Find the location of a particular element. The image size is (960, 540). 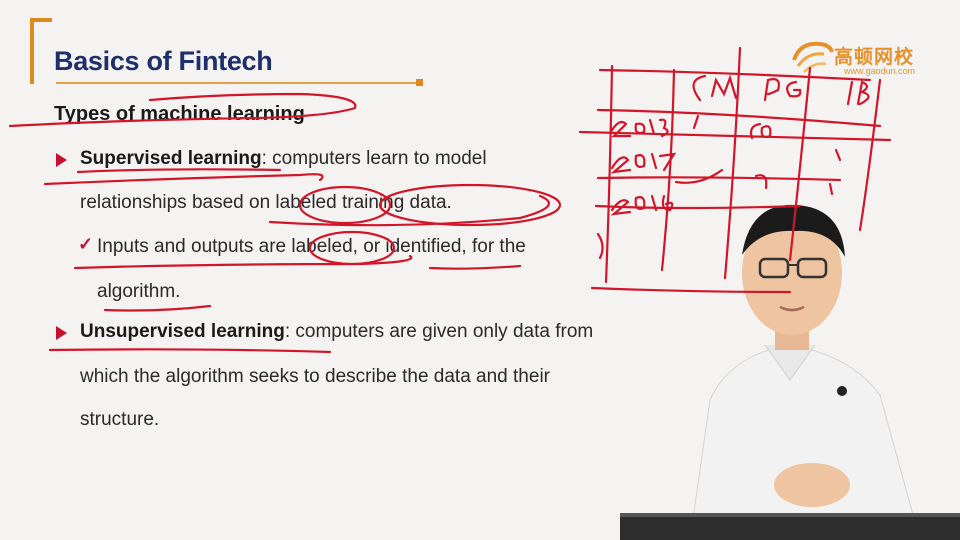

logo-swirl-icon is located at coordinates (813, 57).